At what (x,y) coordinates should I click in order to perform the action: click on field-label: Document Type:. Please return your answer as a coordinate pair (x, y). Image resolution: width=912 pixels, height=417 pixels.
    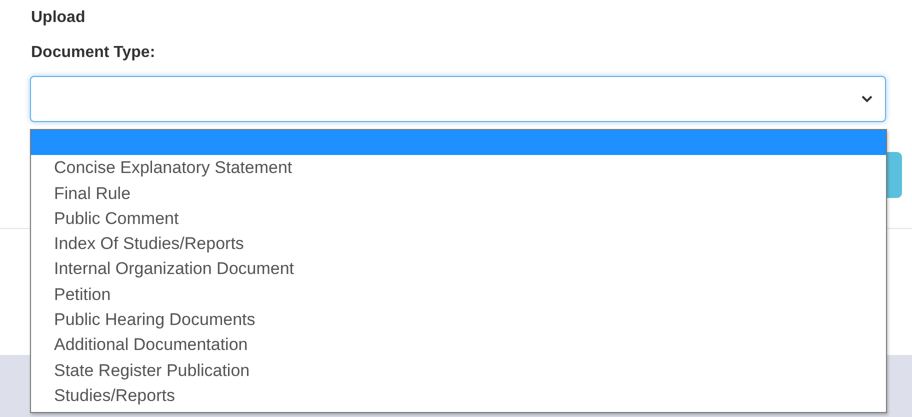
    Looking at the image, I should click on (93, 53).